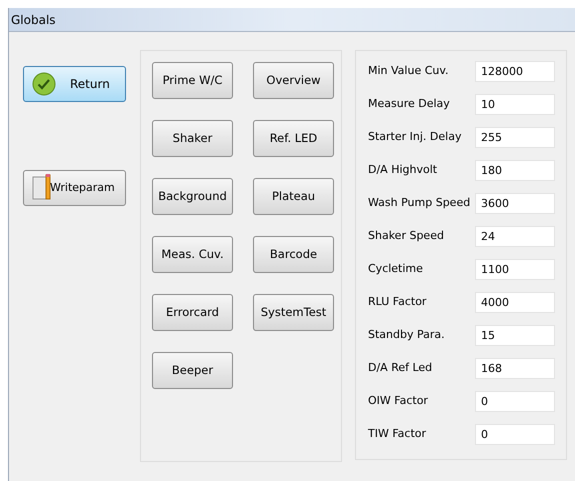  What do you see at coordinates (515, 368) in the screenshot?
I see `input-field: 168` at bounding box center [515, 368].